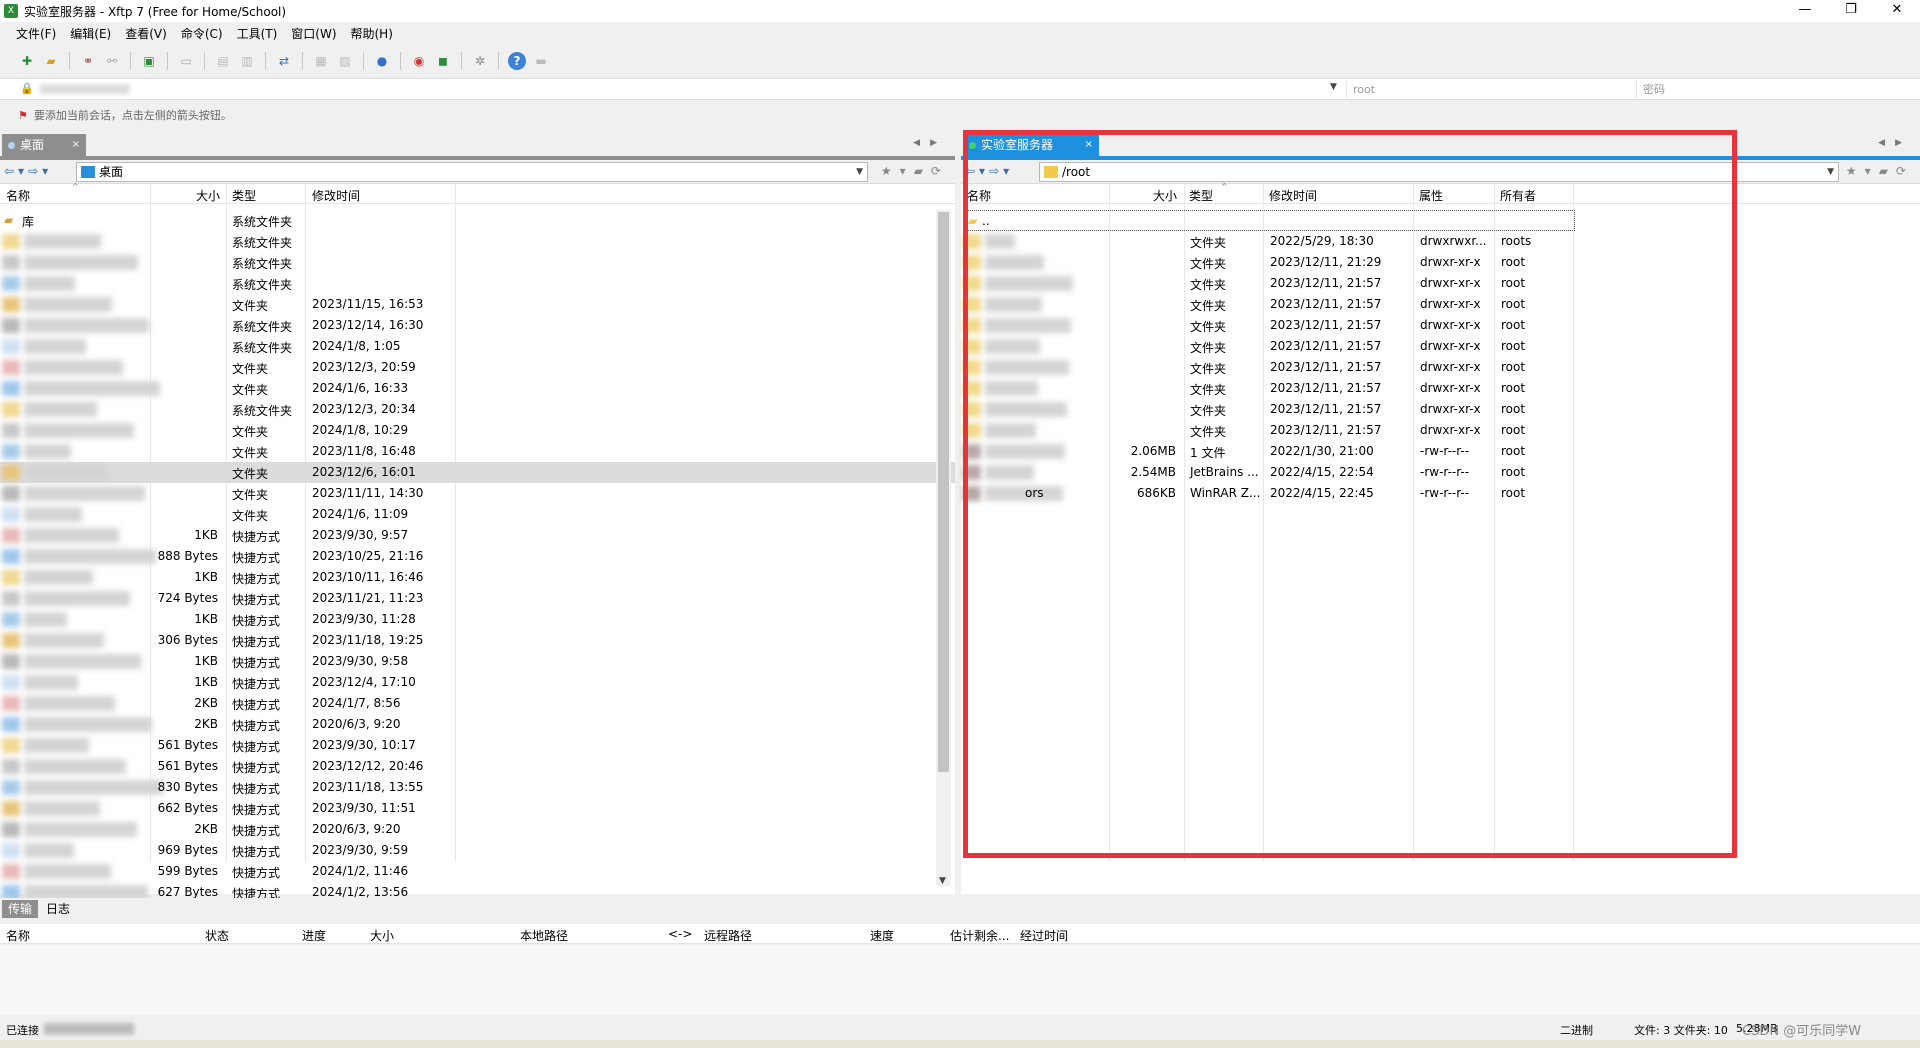 The width and height of the screenshot is (1920, 1048). I want to click on list-item: 文件夹 2023/11/8, 16:48, so click(477, 451).